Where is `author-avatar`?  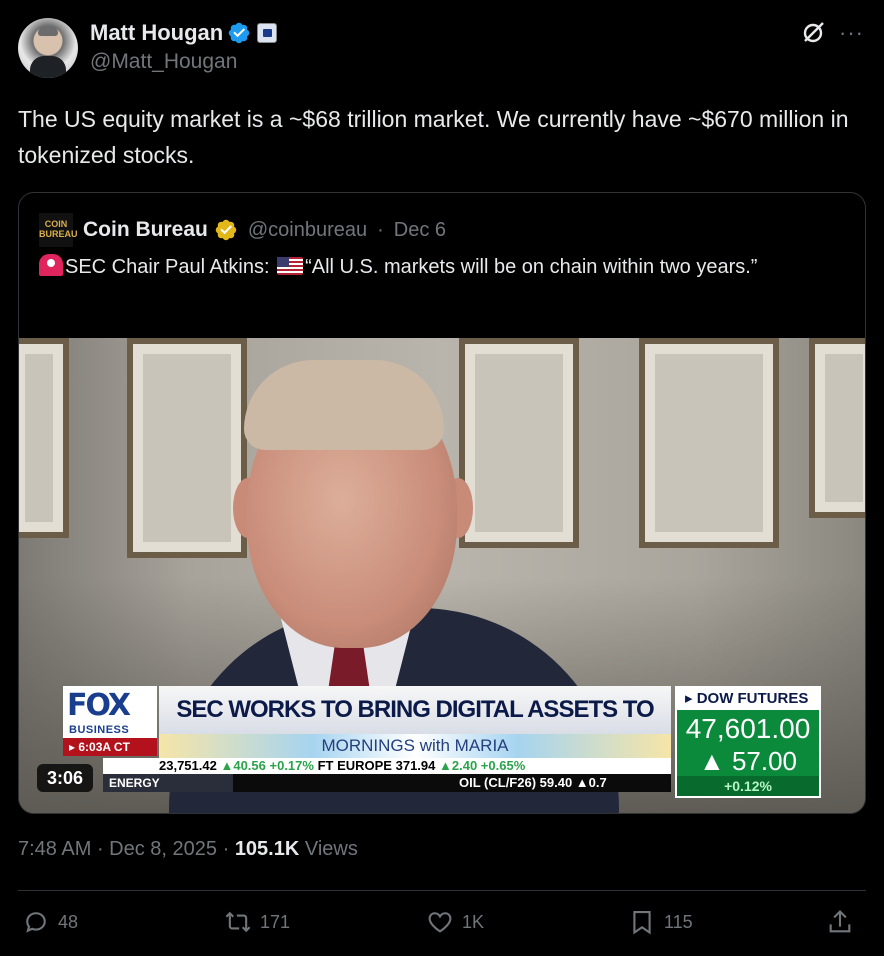
author-avatar is located at coordinates (48, 48).